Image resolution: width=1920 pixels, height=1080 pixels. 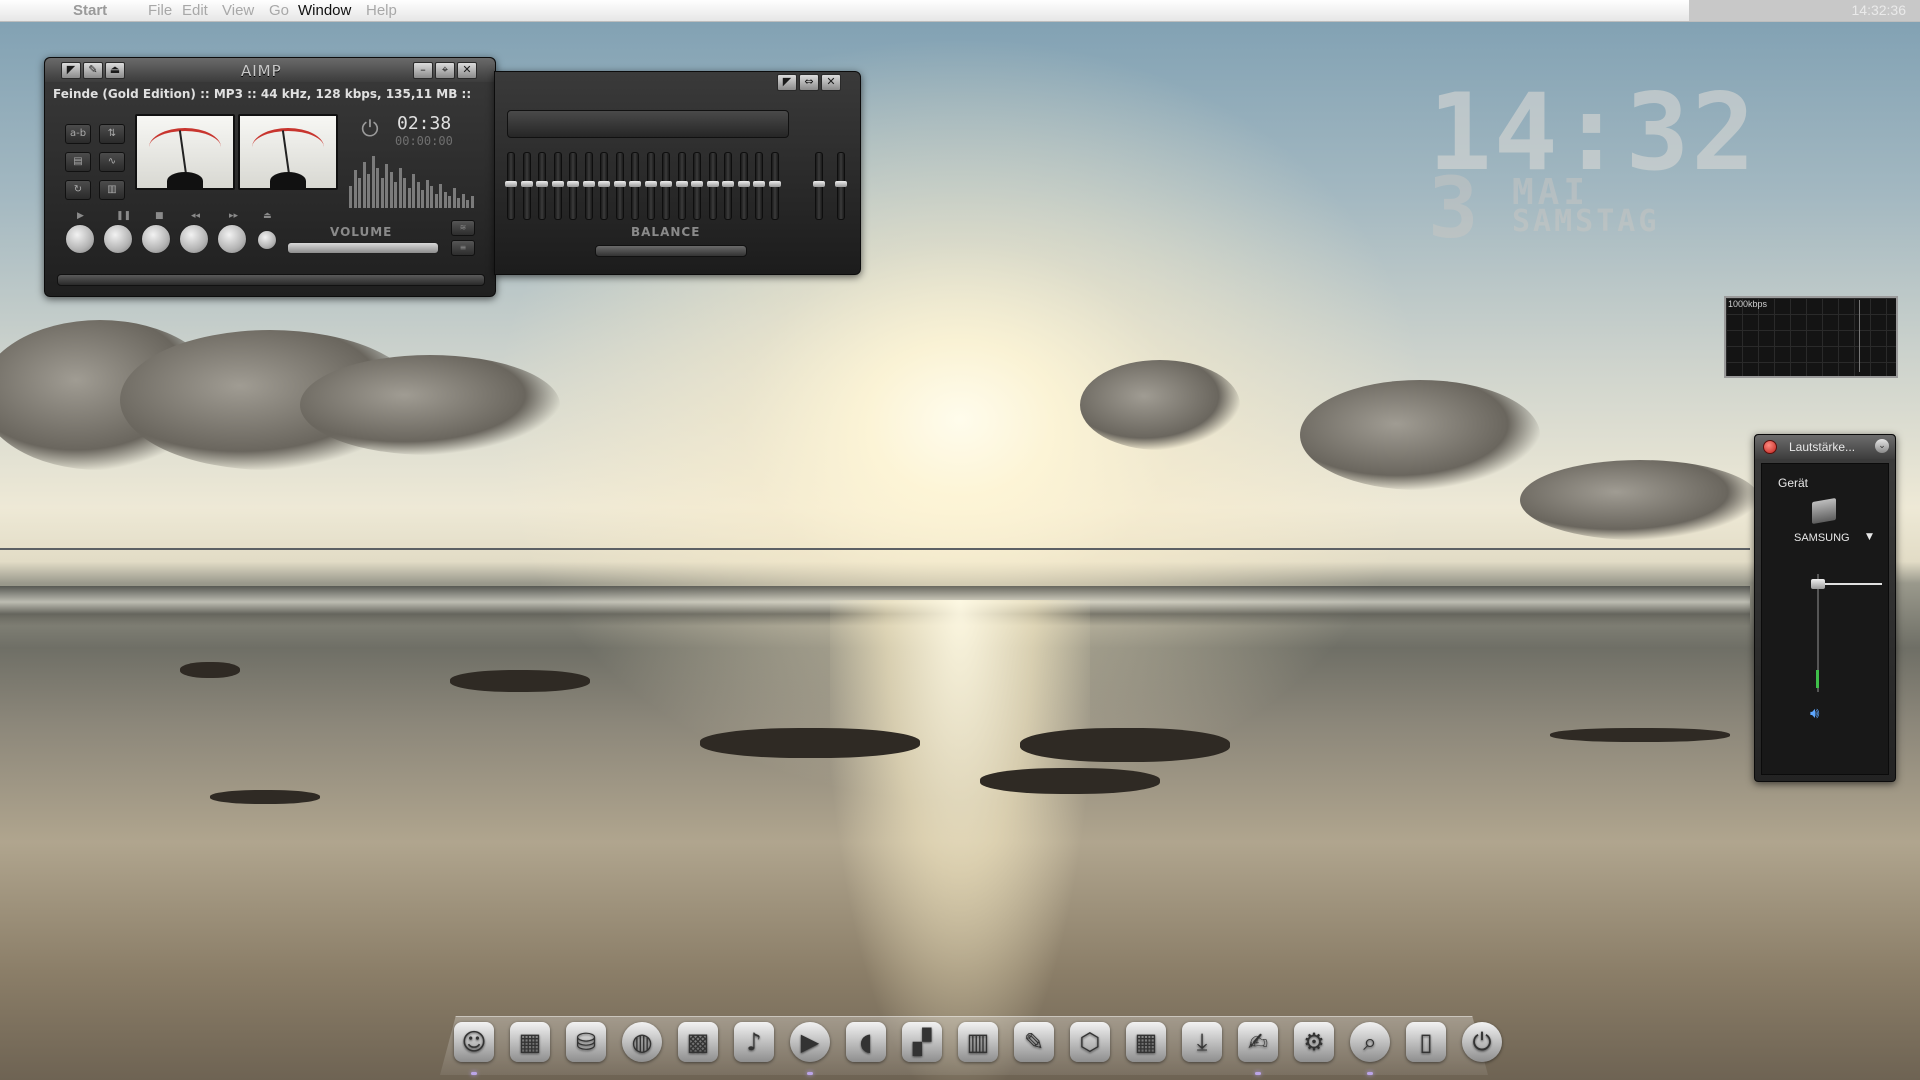 I want to click on spectrum-button: ▥, so click(x=112, y=190).